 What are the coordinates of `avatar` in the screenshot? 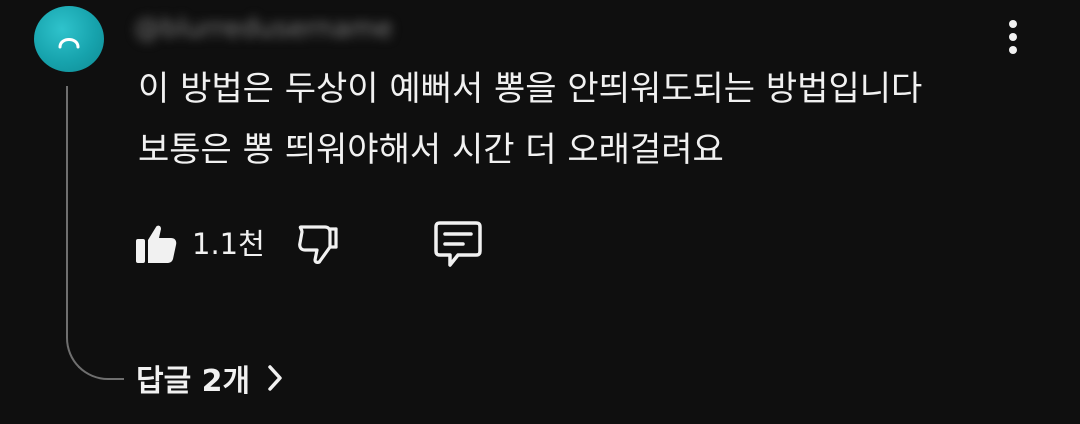 It's located at (69, 39).